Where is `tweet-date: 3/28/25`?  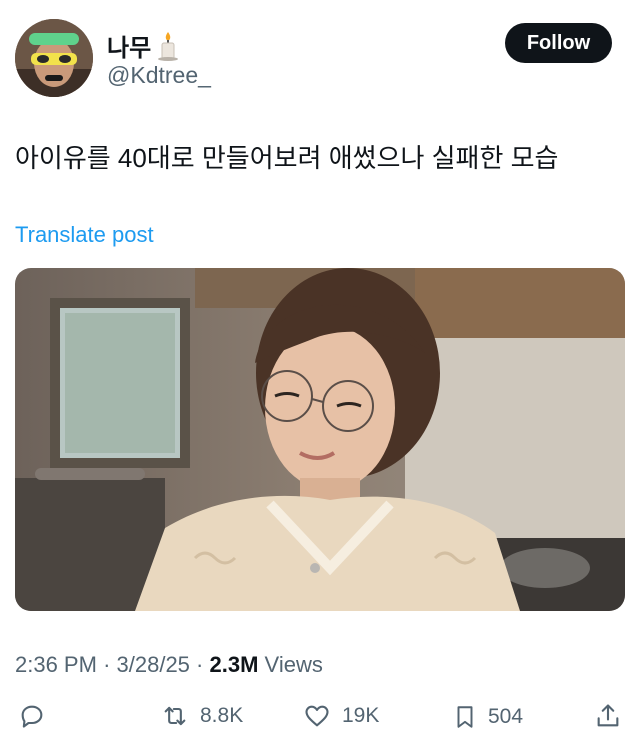
tweet-date: 3/28/25 is located at coordinates (153, 664).